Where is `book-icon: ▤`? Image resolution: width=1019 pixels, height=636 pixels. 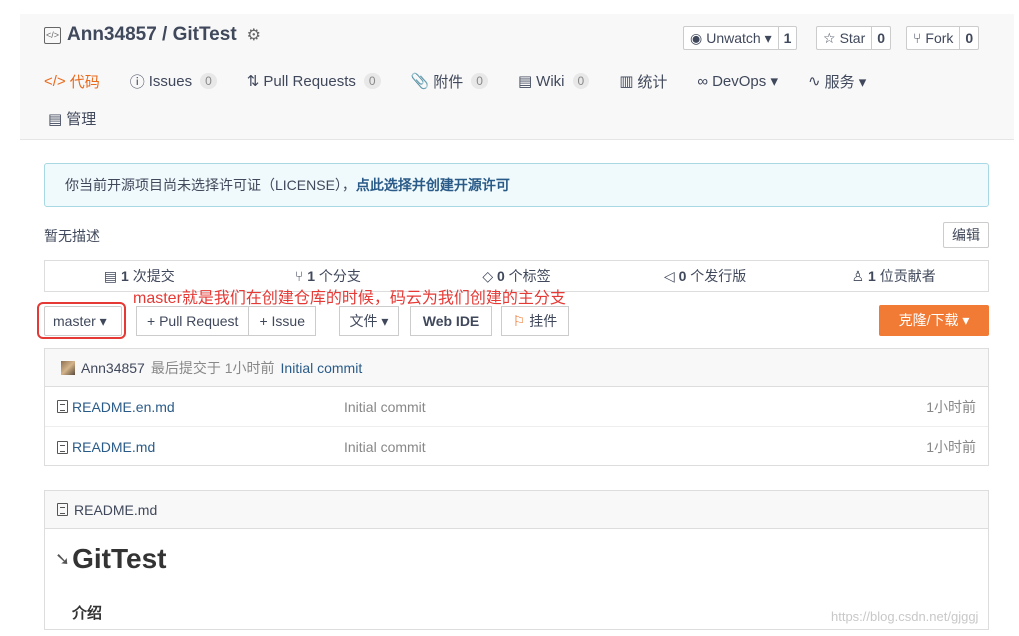
book-icon: ▤ is located at coordinates (525, 81).